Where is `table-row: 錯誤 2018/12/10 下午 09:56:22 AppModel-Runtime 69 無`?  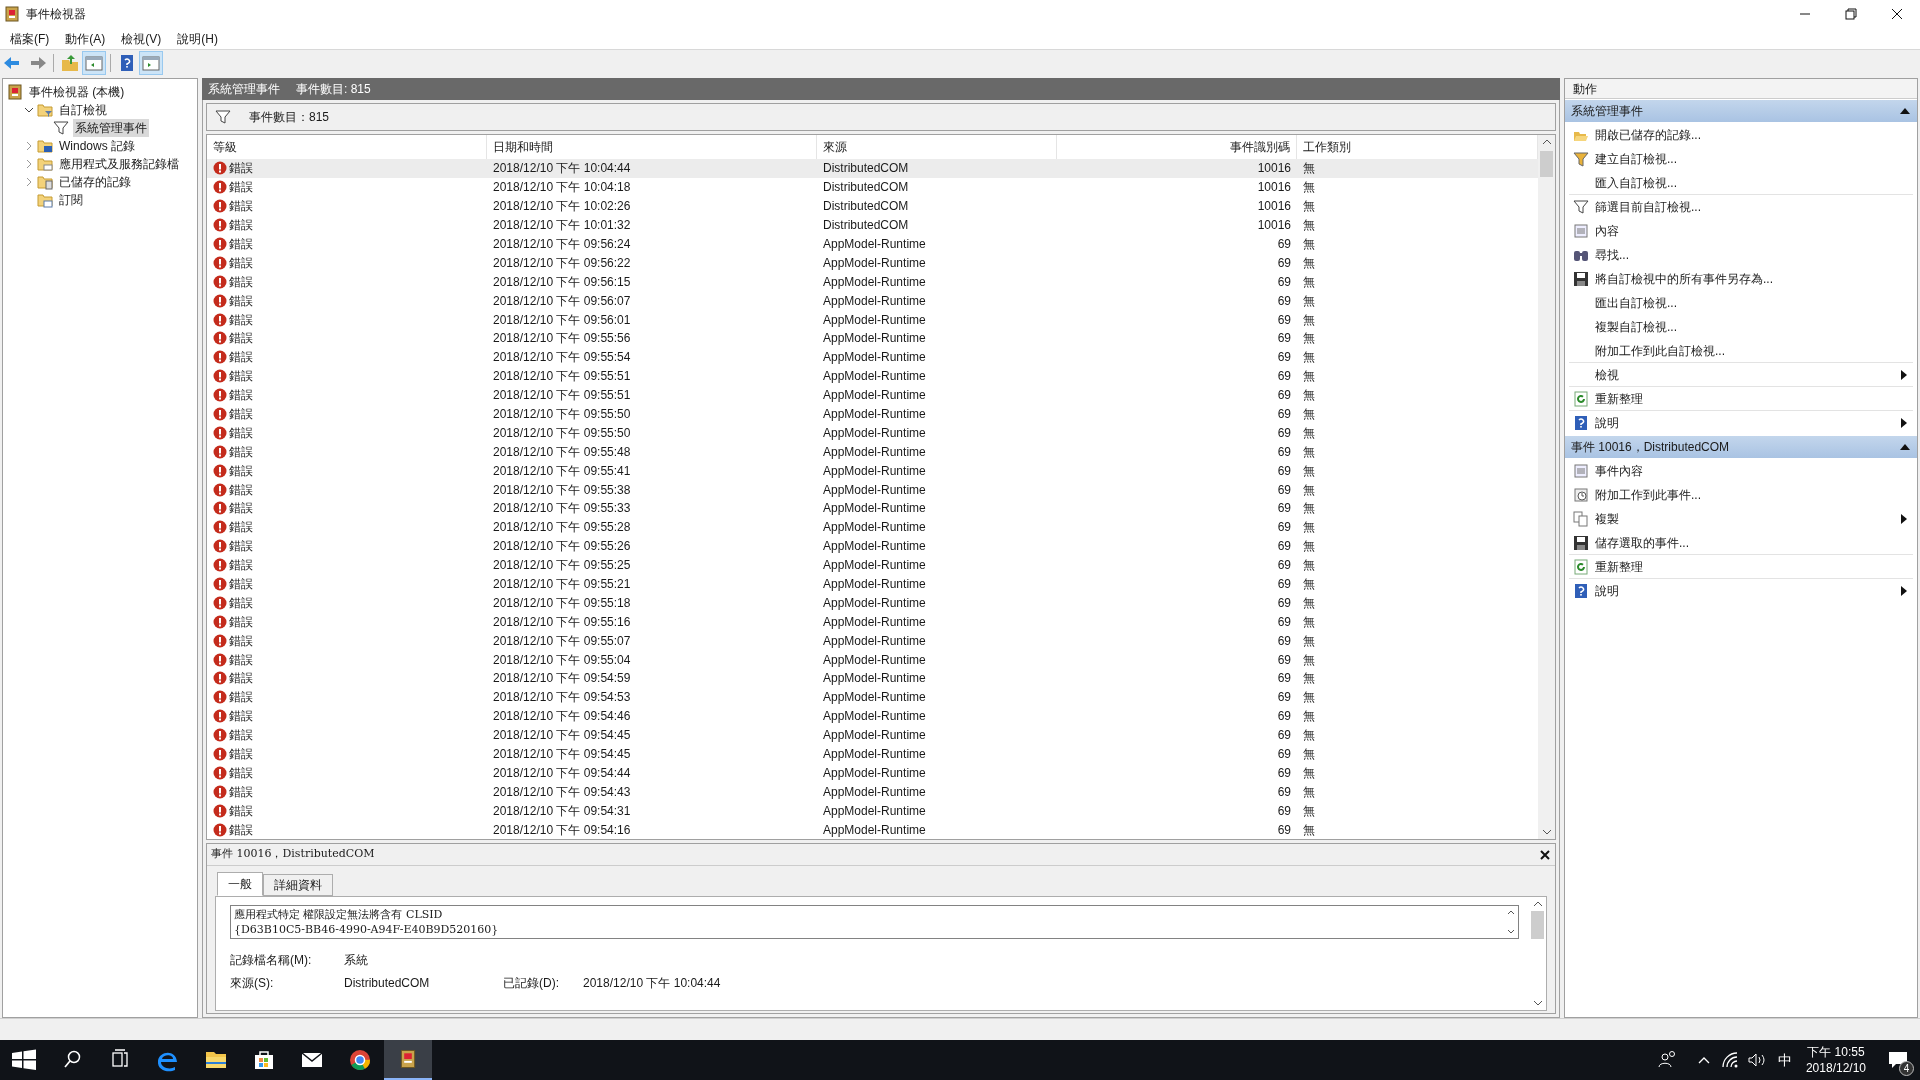
table-row: 錯誤 2018/12/10 下午 09:56:22 AppModel-Runtime 69 無 is located at coordinates (872, 263).